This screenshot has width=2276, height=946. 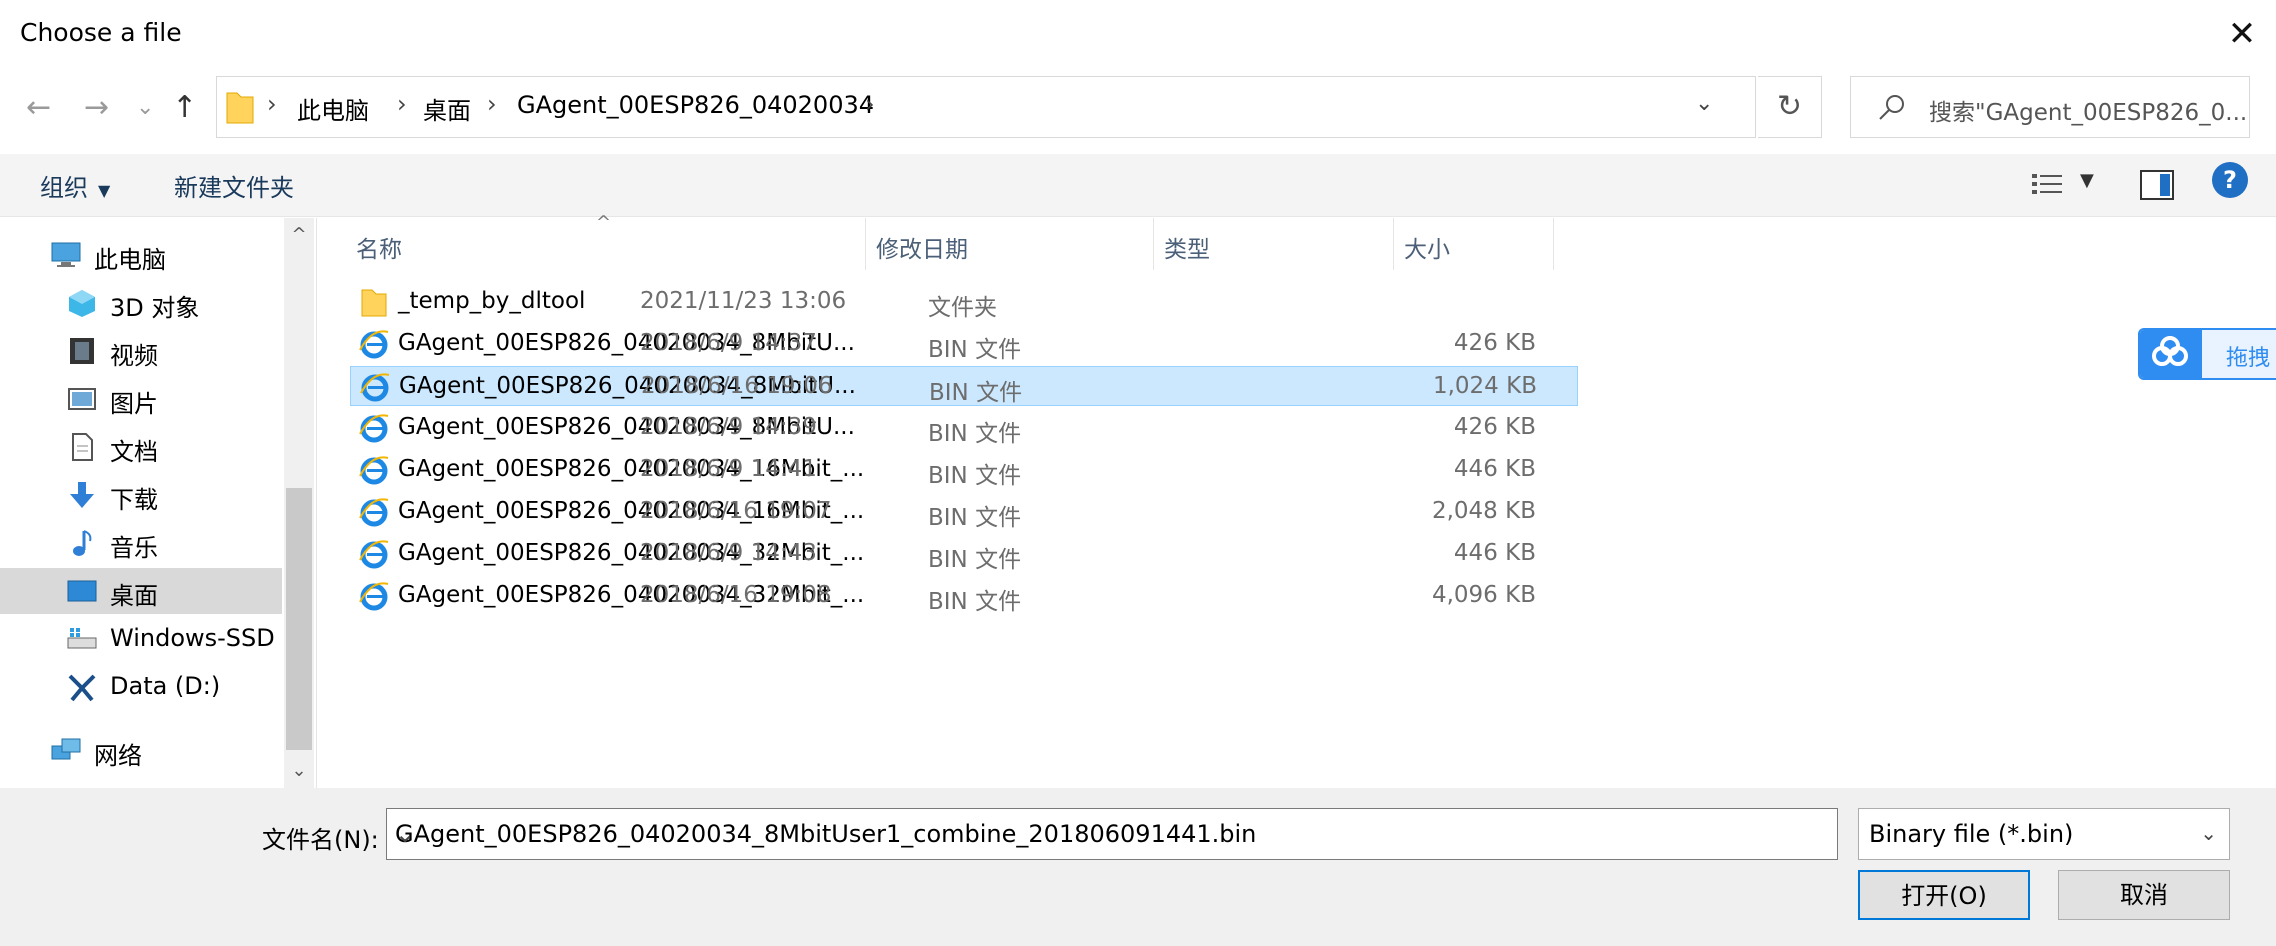 I want to click on file-size: 446 KB, so click(x=1494, y=553).